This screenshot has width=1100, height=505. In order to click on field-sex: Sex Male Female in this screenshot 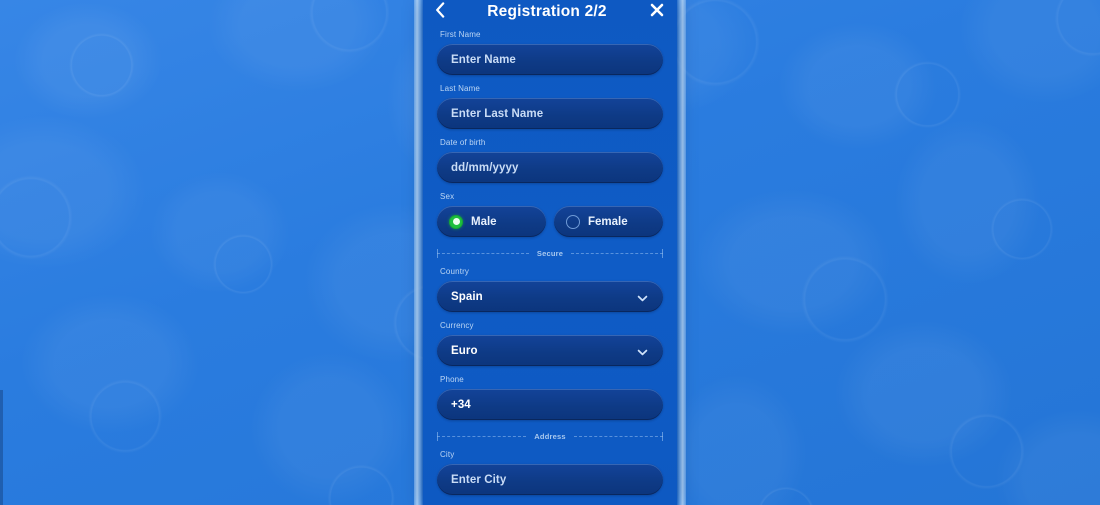, I will do `click(550, 214)`.